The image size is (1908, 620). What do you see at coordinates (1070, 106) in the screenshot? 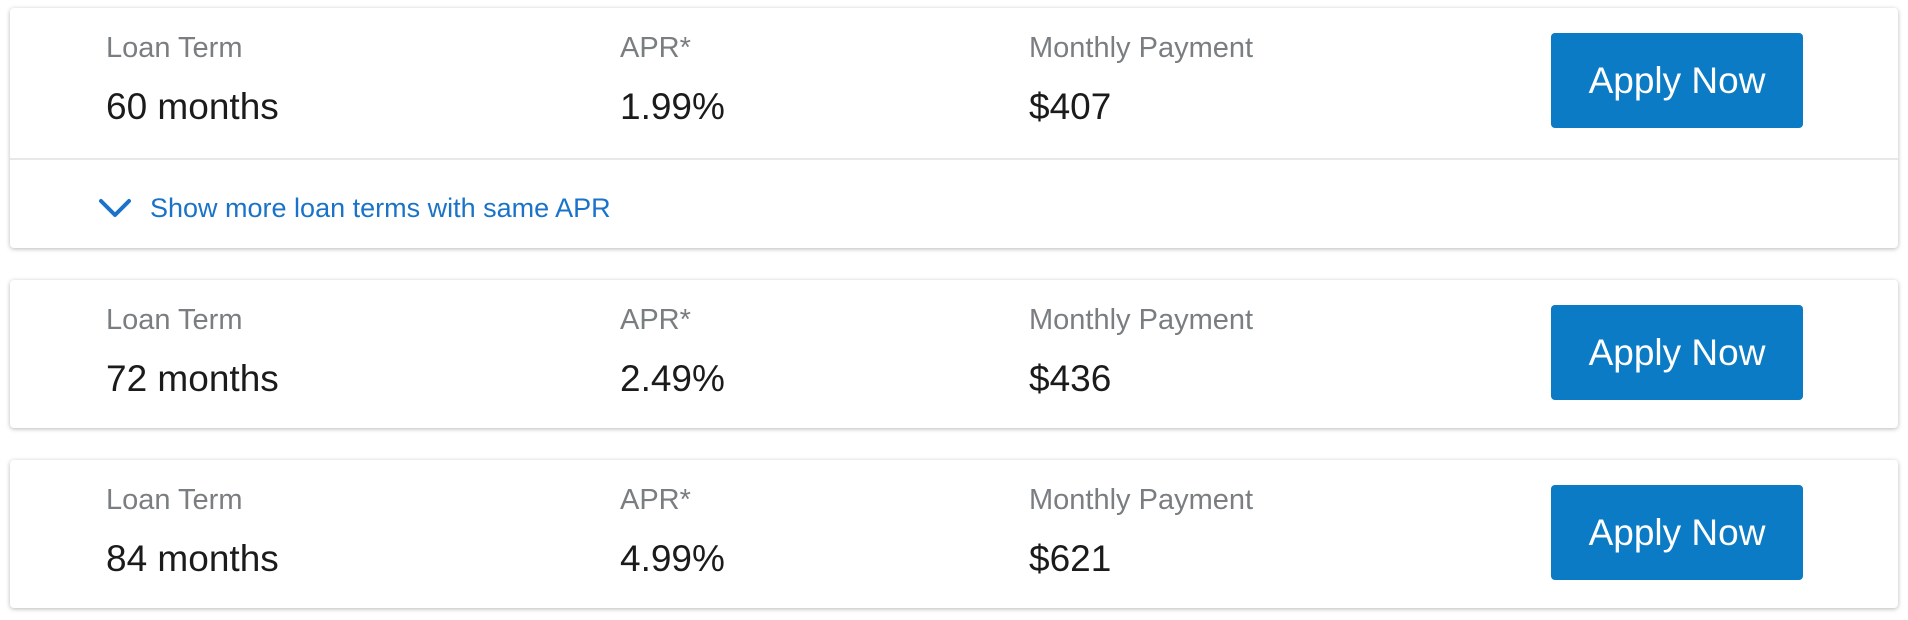
I see `monthly-payment-value: $407` at bounding box center [1070, 106].